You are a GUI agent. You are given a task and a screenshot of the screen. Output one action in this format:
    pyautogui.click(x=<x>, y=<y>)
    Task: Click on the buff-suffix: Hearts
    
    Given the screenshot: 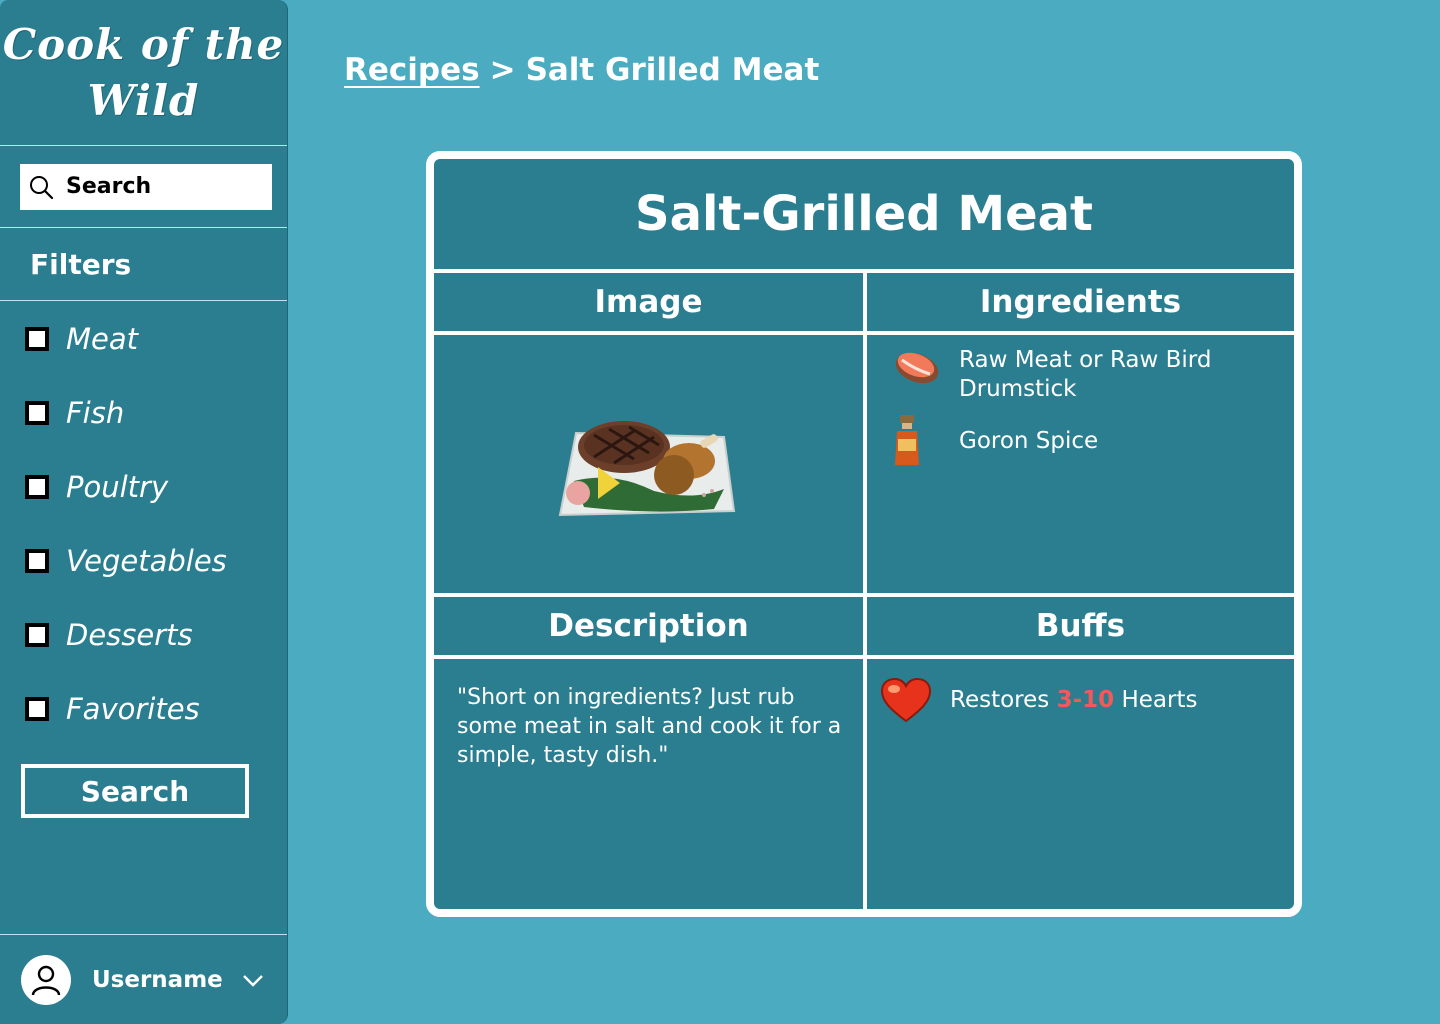 What is the action you would take?
    pyautogui.click(x=1156, y=700)
    